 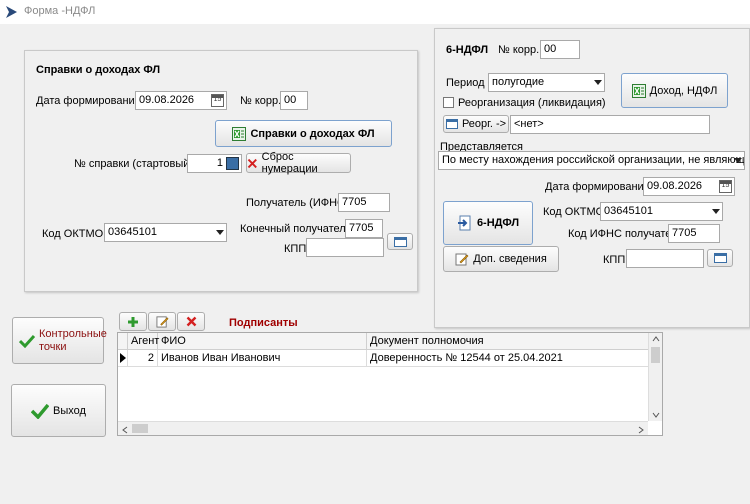 What do you see at coordinates (546, 82) in the screenshot?
I see `period-select: полугодие` at bounding box center [546, 82].